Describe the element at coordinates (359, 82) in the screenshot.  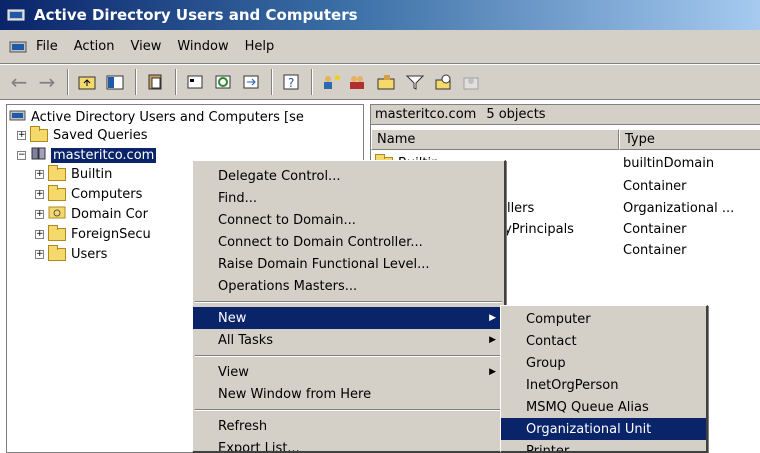
I see `new-group-icon` at that location.